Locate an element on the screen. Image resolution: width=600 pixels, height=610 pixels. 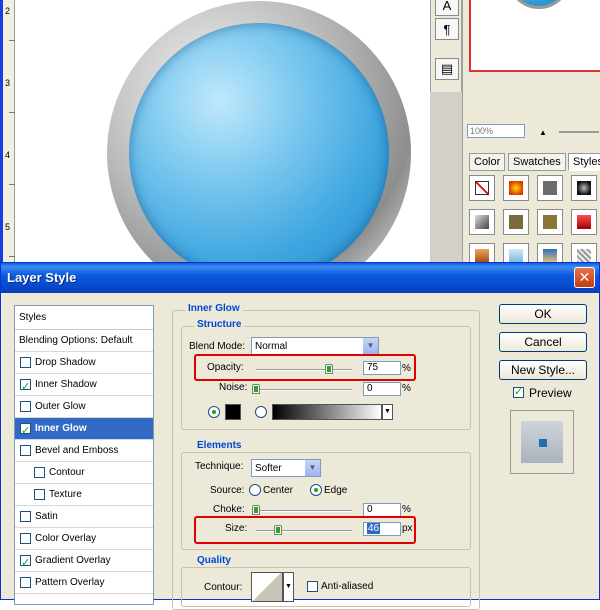
noise-slider-track is located at coordinates (304, 390).